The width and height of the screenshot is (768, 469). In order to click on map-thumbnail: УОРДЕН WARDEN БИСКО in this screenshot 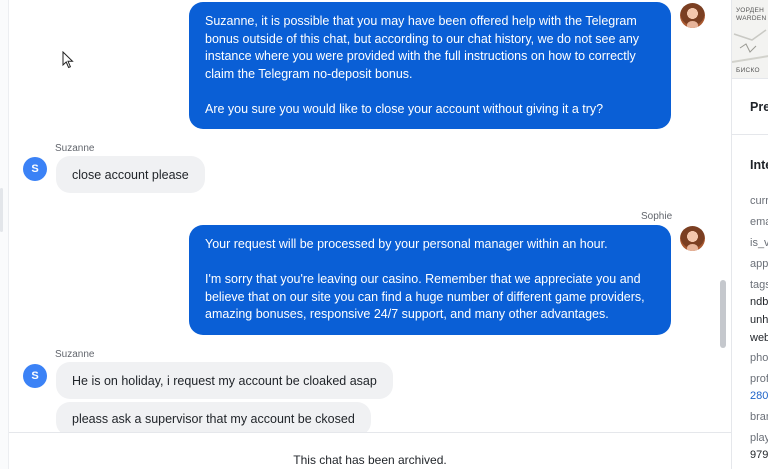, I will do `click(750, 39)`.